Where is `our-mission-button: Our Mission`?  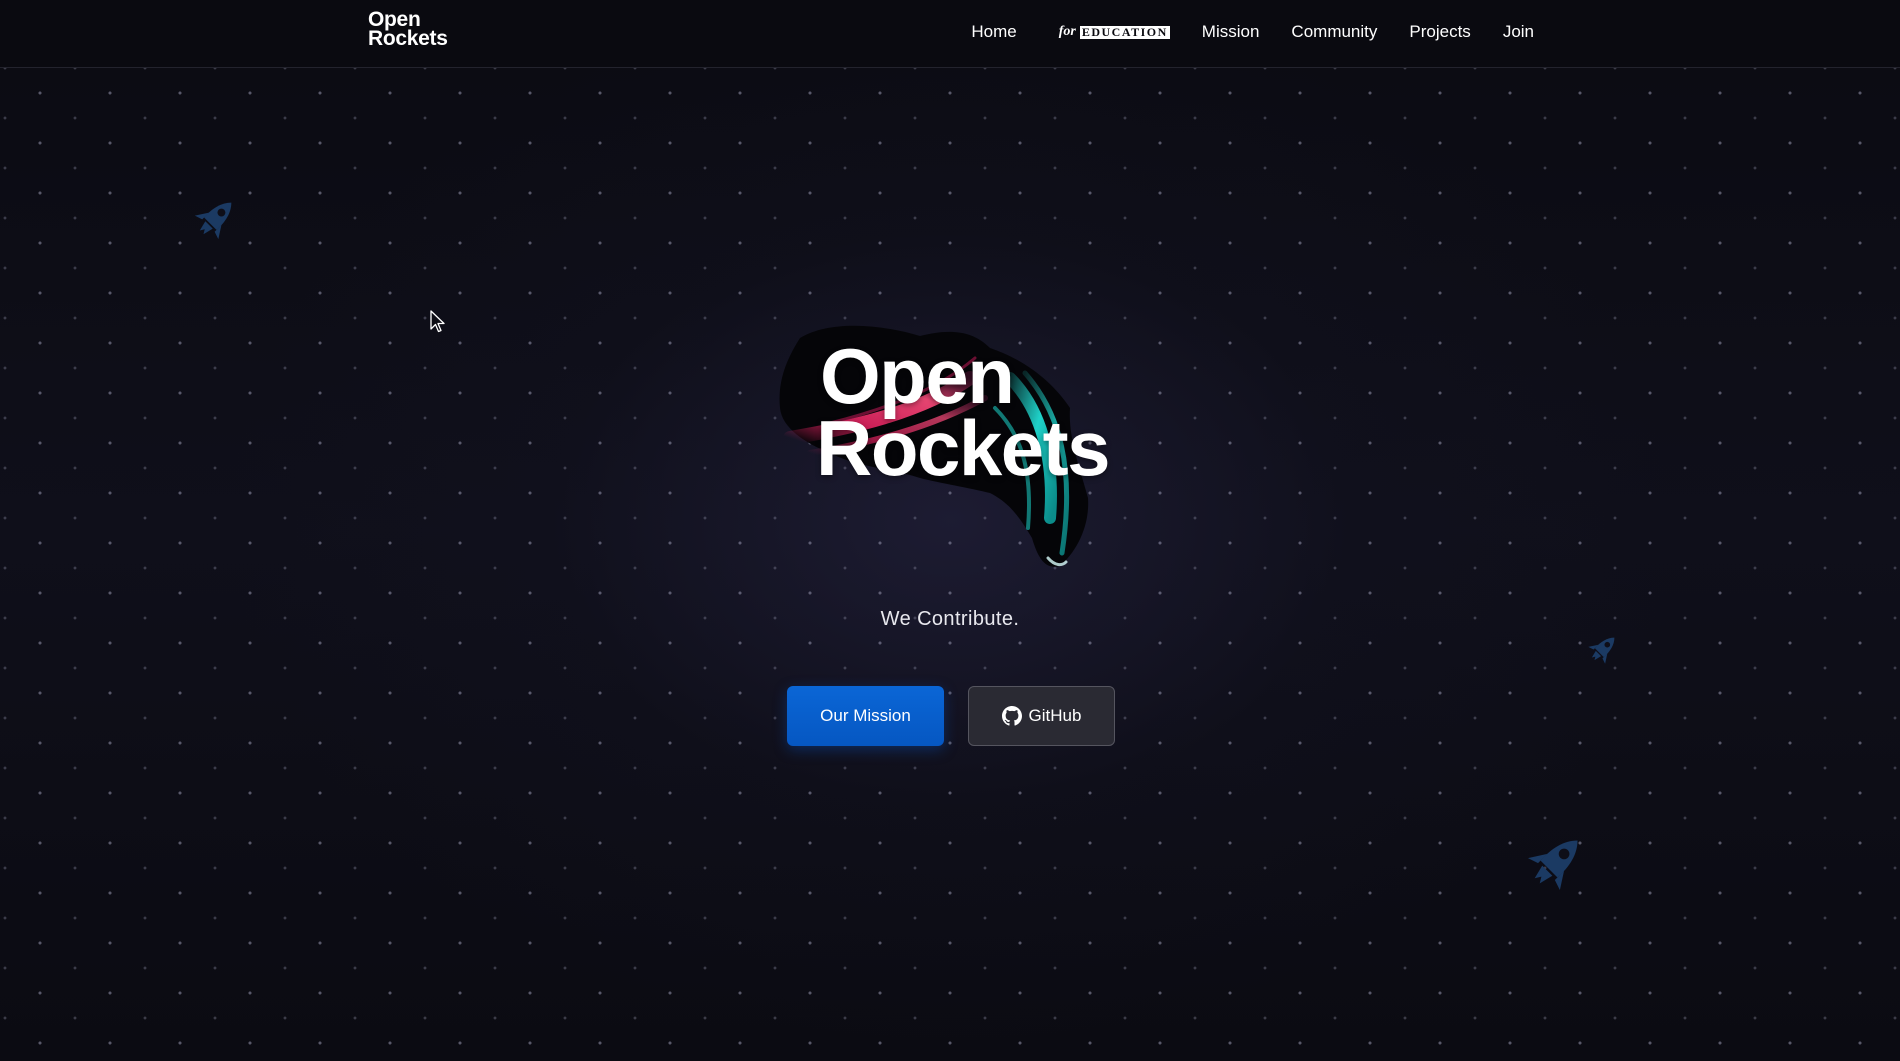 our-mission-button: Our Mission is located at coordinates (865, 716).